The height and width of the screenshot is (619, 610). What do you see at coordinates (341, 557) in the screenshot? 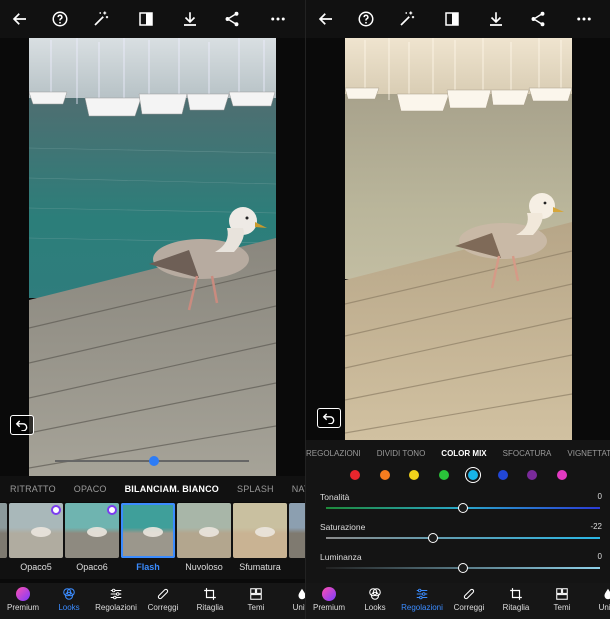
I see `slider-label: Luminanza` at bounding box center [341, 557].